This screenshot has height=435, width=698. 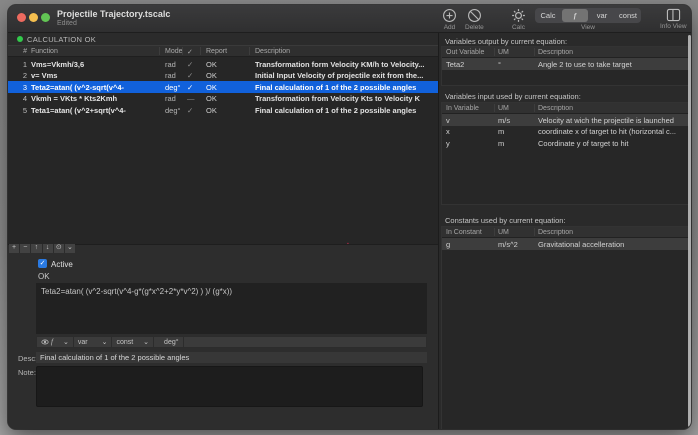 I want to click on output-table-header: Out Variable UM Description, so click(x=565, y=52).